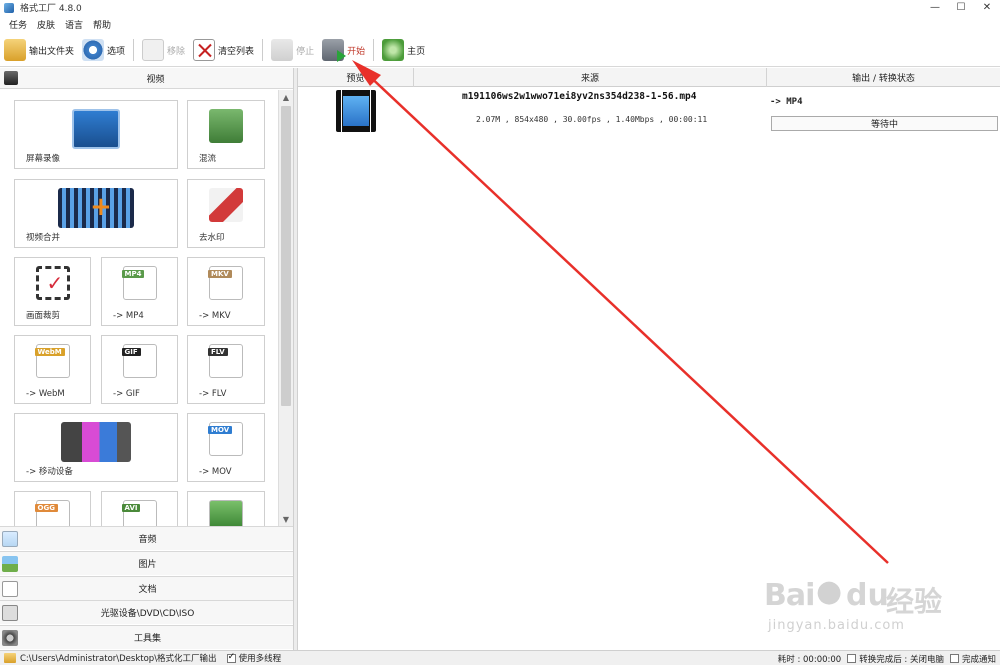  I want to click on remove-icon, so click(153, 50).